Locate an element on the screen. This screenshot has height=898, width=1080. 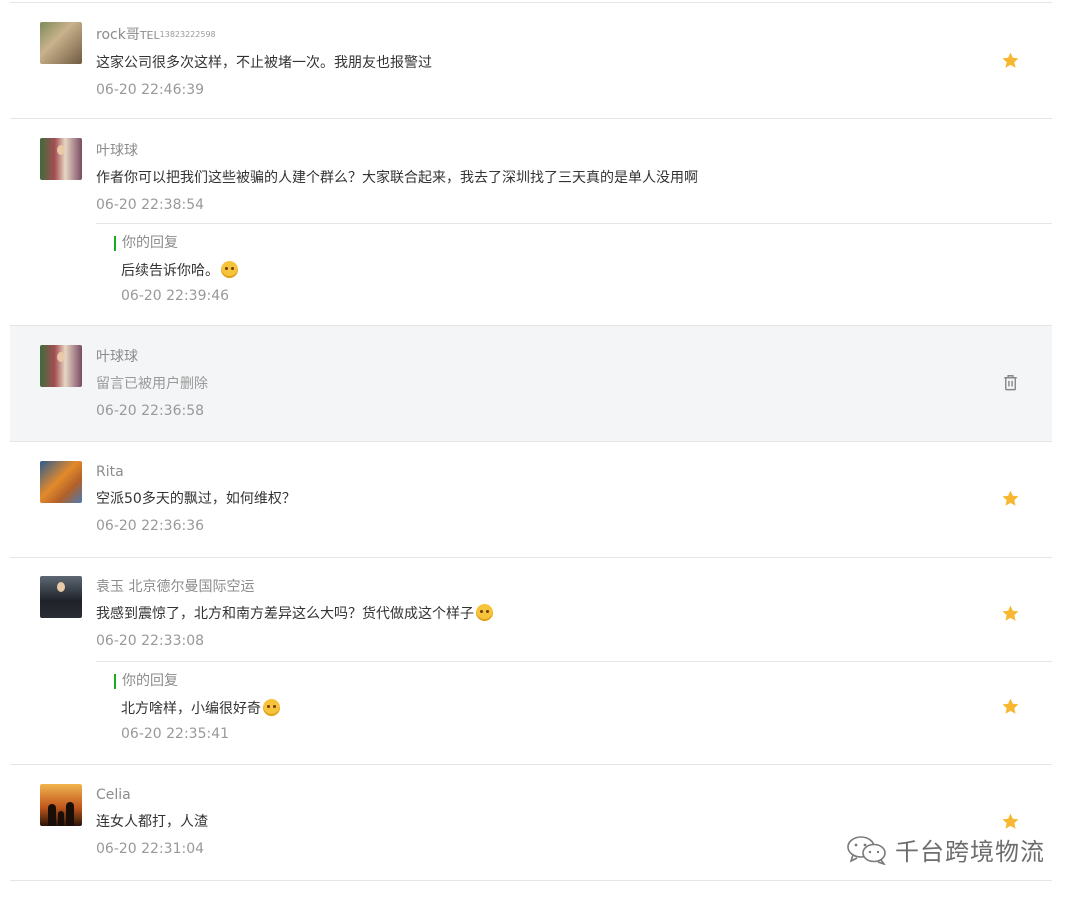
comment-time: 06-20 22:33:08 is located at coordinates (150, 641).